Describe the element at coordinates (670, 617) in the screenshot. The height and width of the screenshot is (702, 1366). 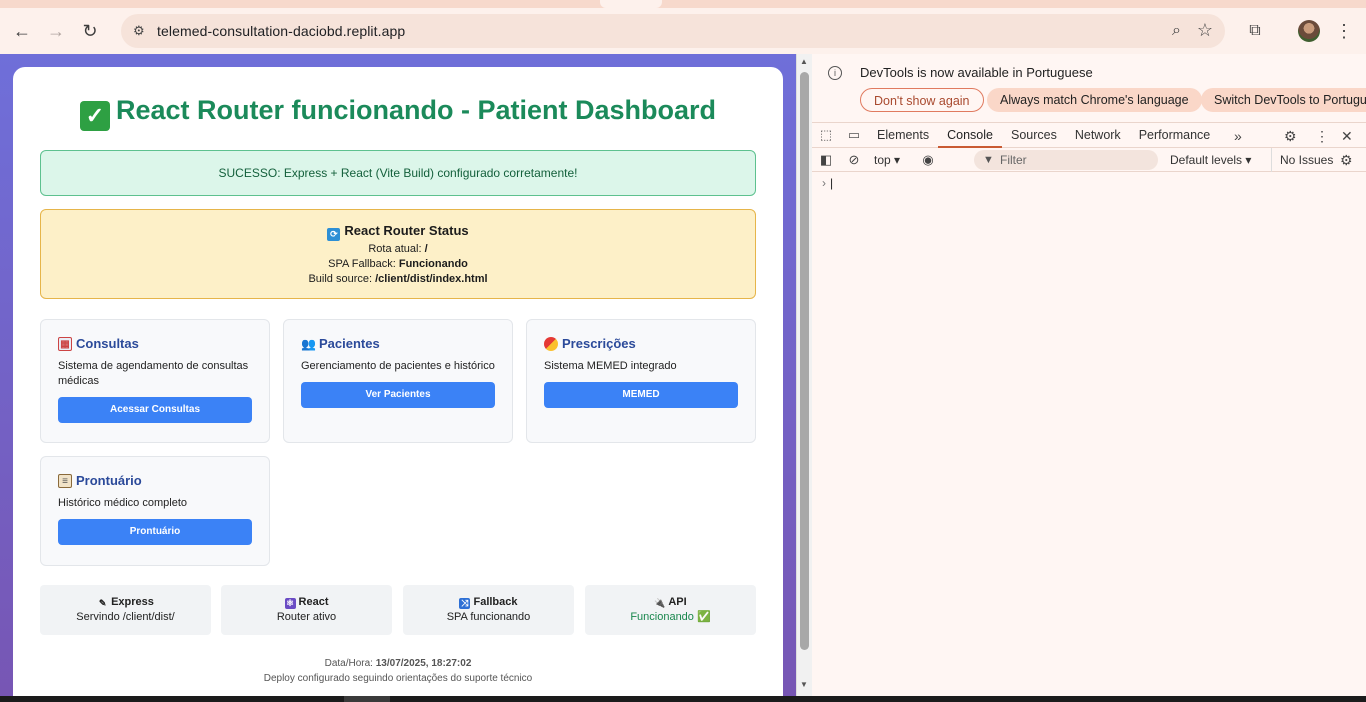
I see `tech-value: Funcionando ✅` at that location.